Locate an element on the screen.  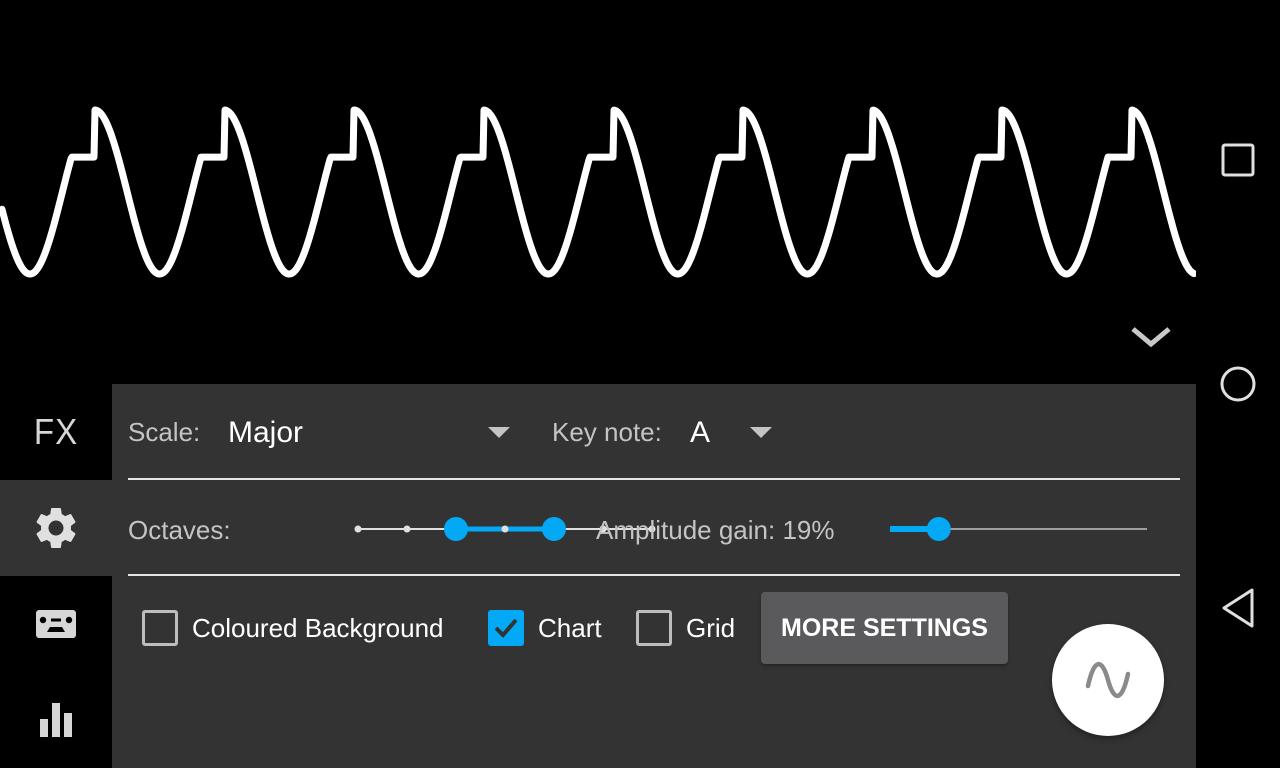
rail-item-recordings is located at coordinates (56, 624).